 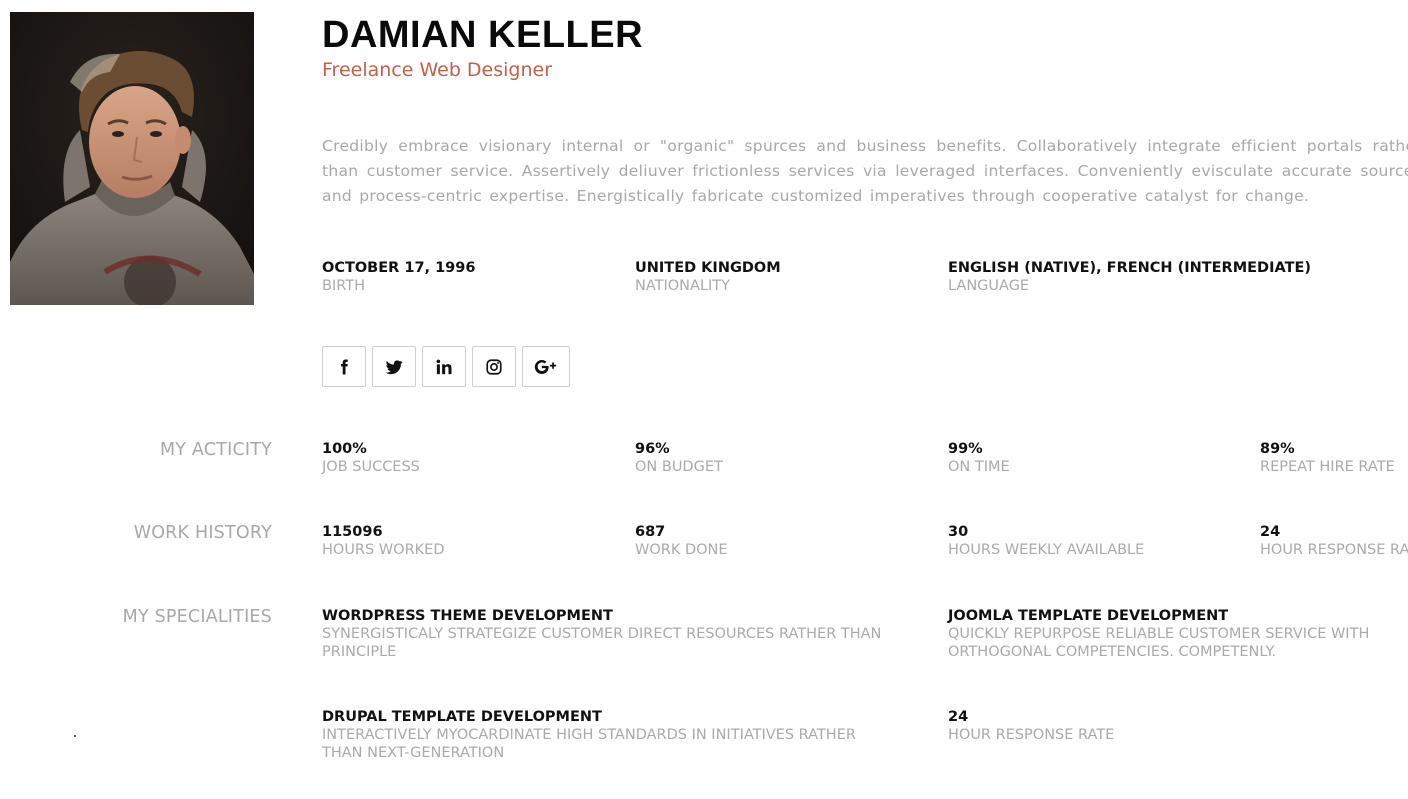 I want to click on profile-name: DAMIAN KELLER, so click(x=483, y=35).